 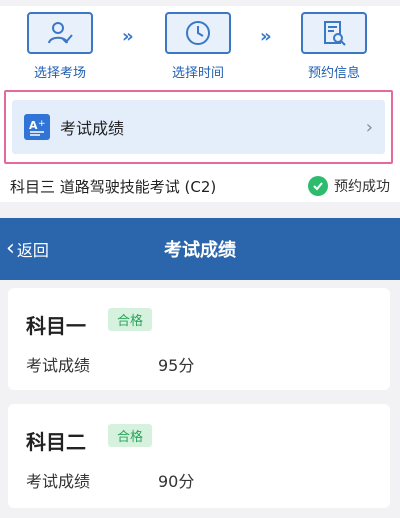 I want to click on score-entry-highlight: A + 考试成绩 ›, so click(x=198, y=127).